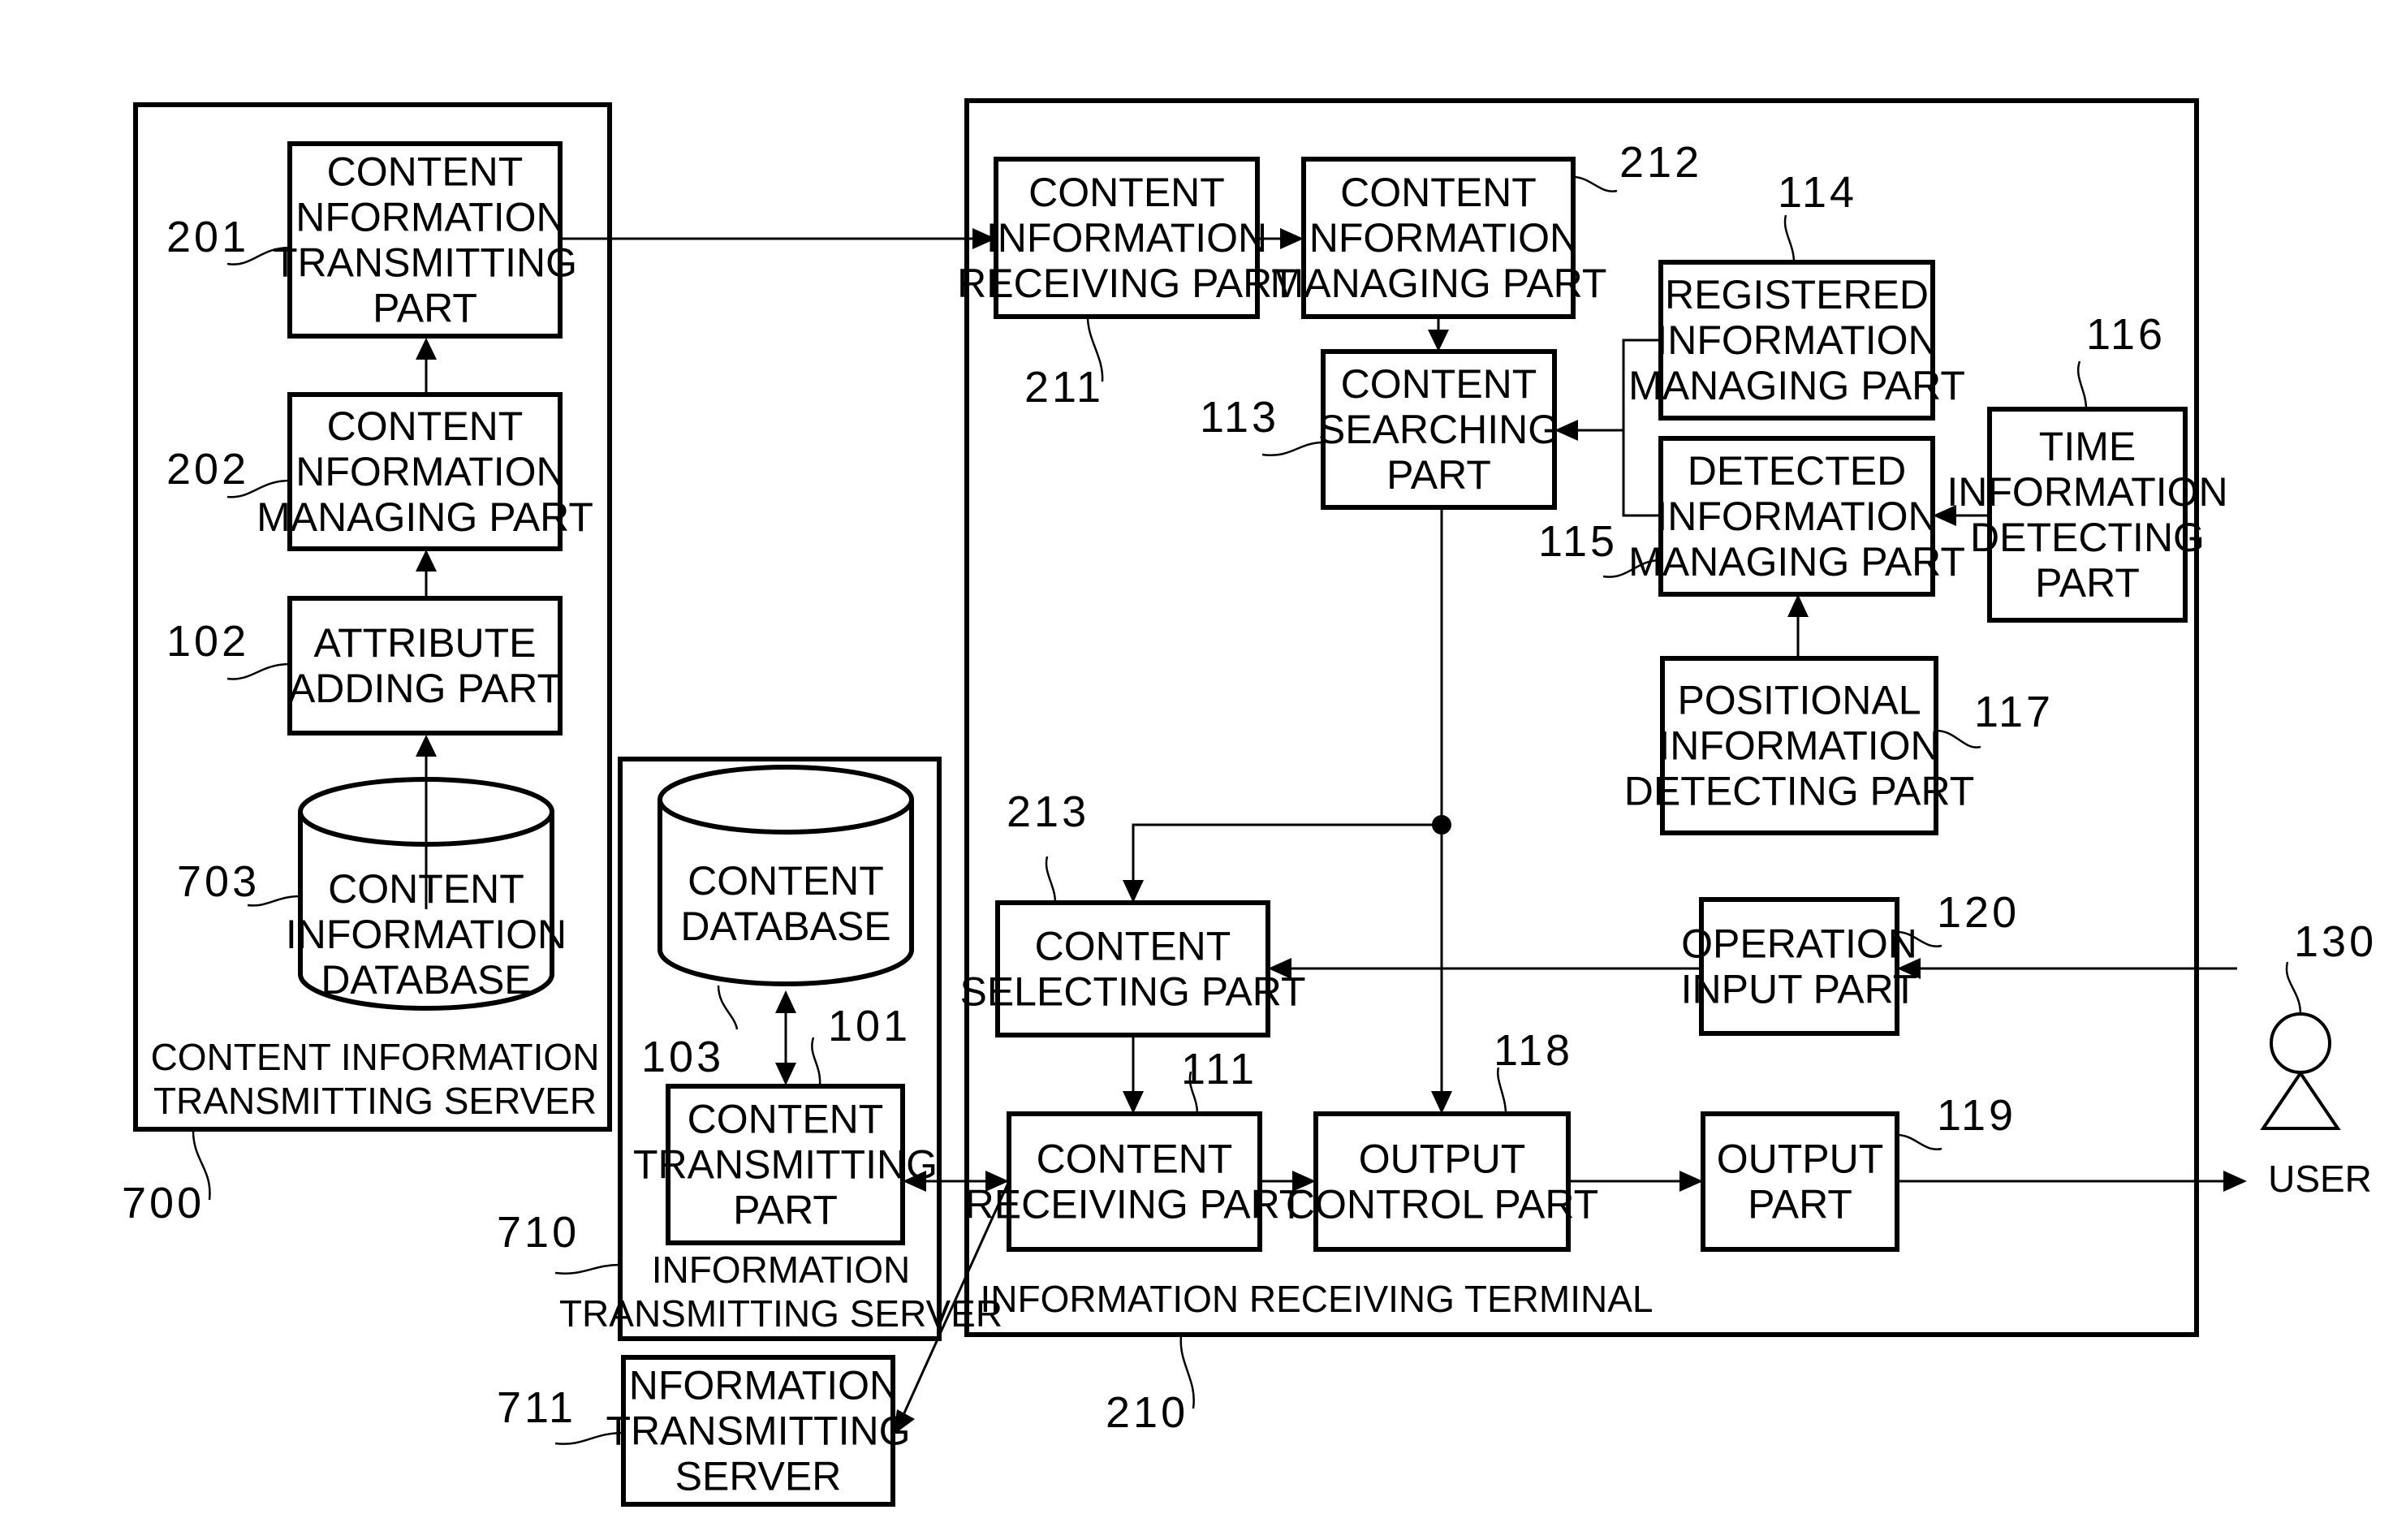  Describe the element at coordinates (426, 980) in the screenshot. I see `db-703-line3: DATABASE` at that location.